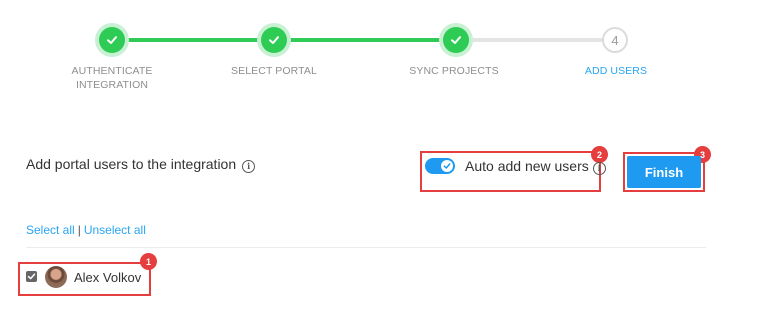  What do you see at coordinates (108, 277) in the screenshot?
I see `user-name: Alex Volkov` at bounding box center [108, 277].